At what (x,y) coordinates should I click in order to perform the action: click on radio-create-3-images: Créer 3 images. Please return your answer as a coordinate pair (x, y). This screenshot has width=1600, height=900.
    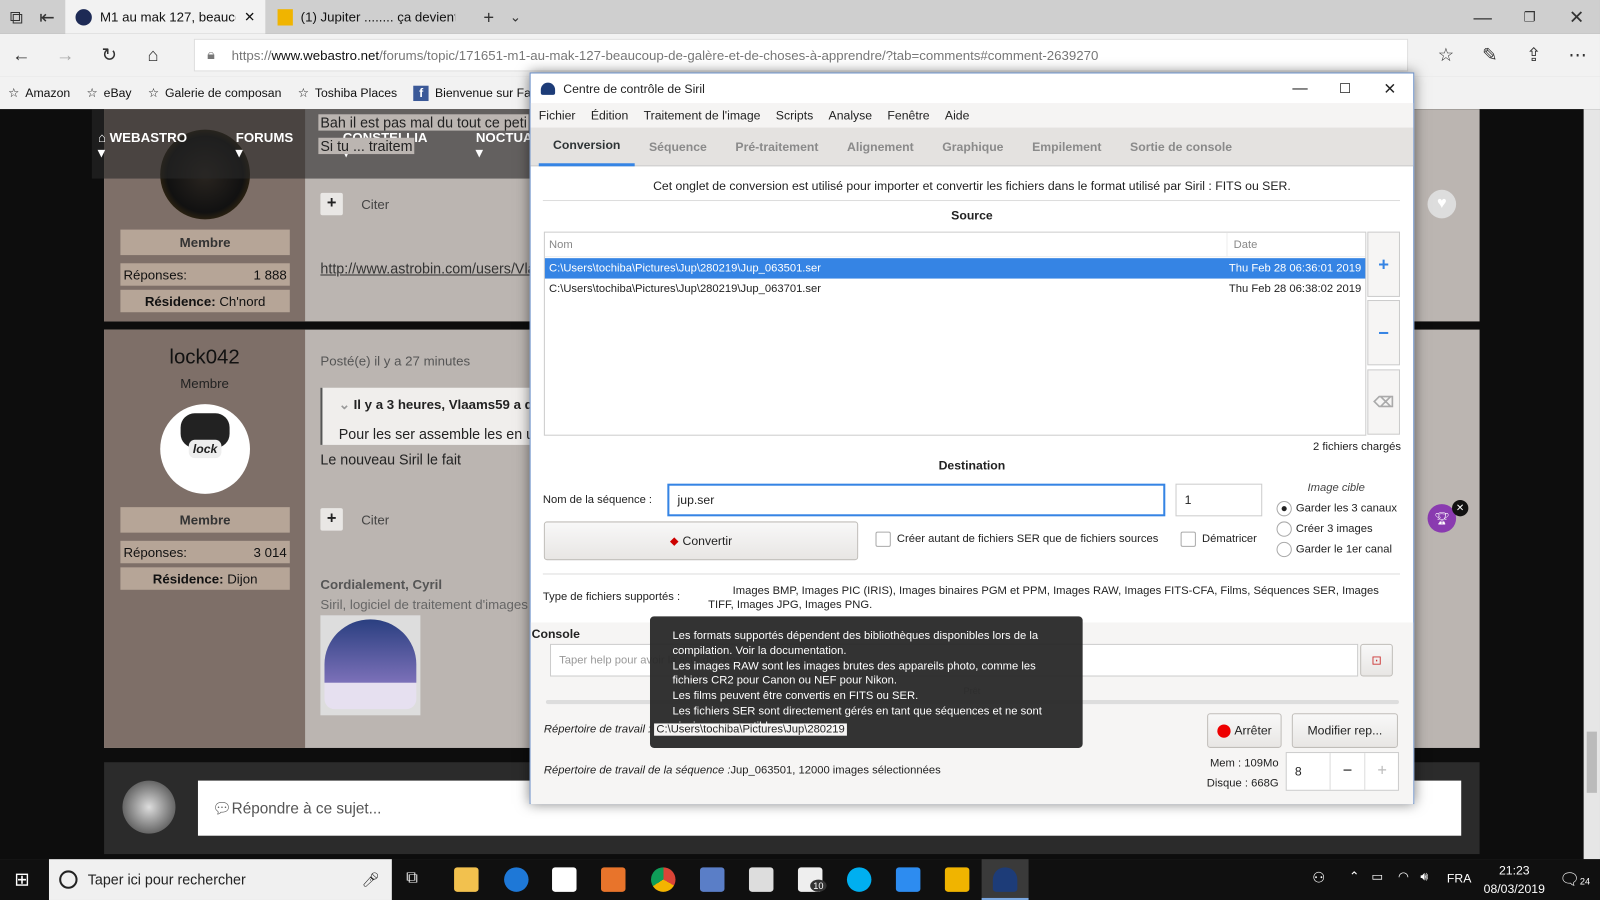
    Looking at the image, I should click on (1324, 529).